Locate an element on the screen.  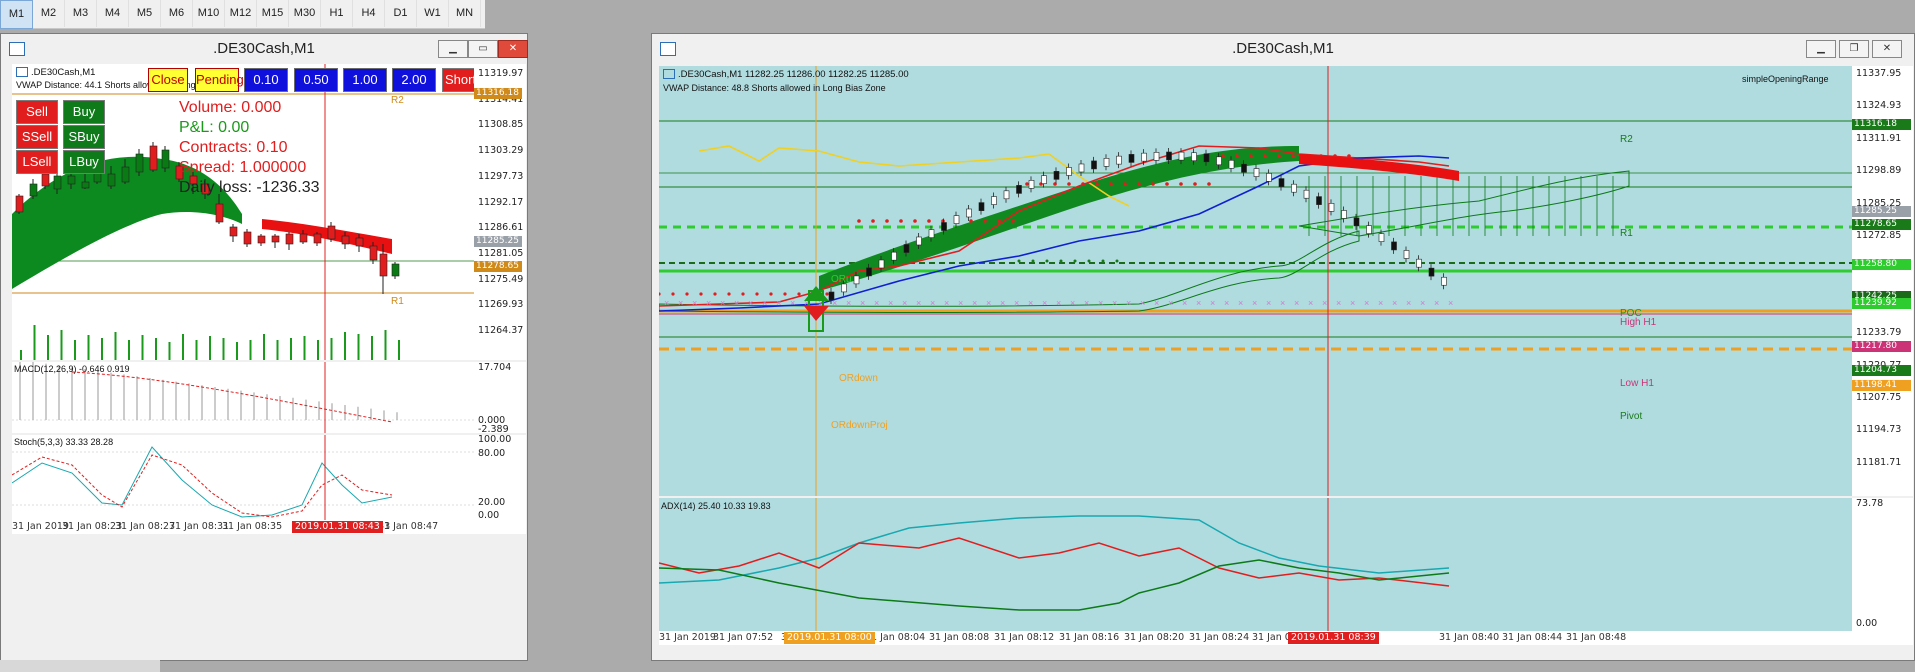
window-titlebar: .DE30Cash,M1 ▁ ▭ ✕ is located at coordinates (264, 48).